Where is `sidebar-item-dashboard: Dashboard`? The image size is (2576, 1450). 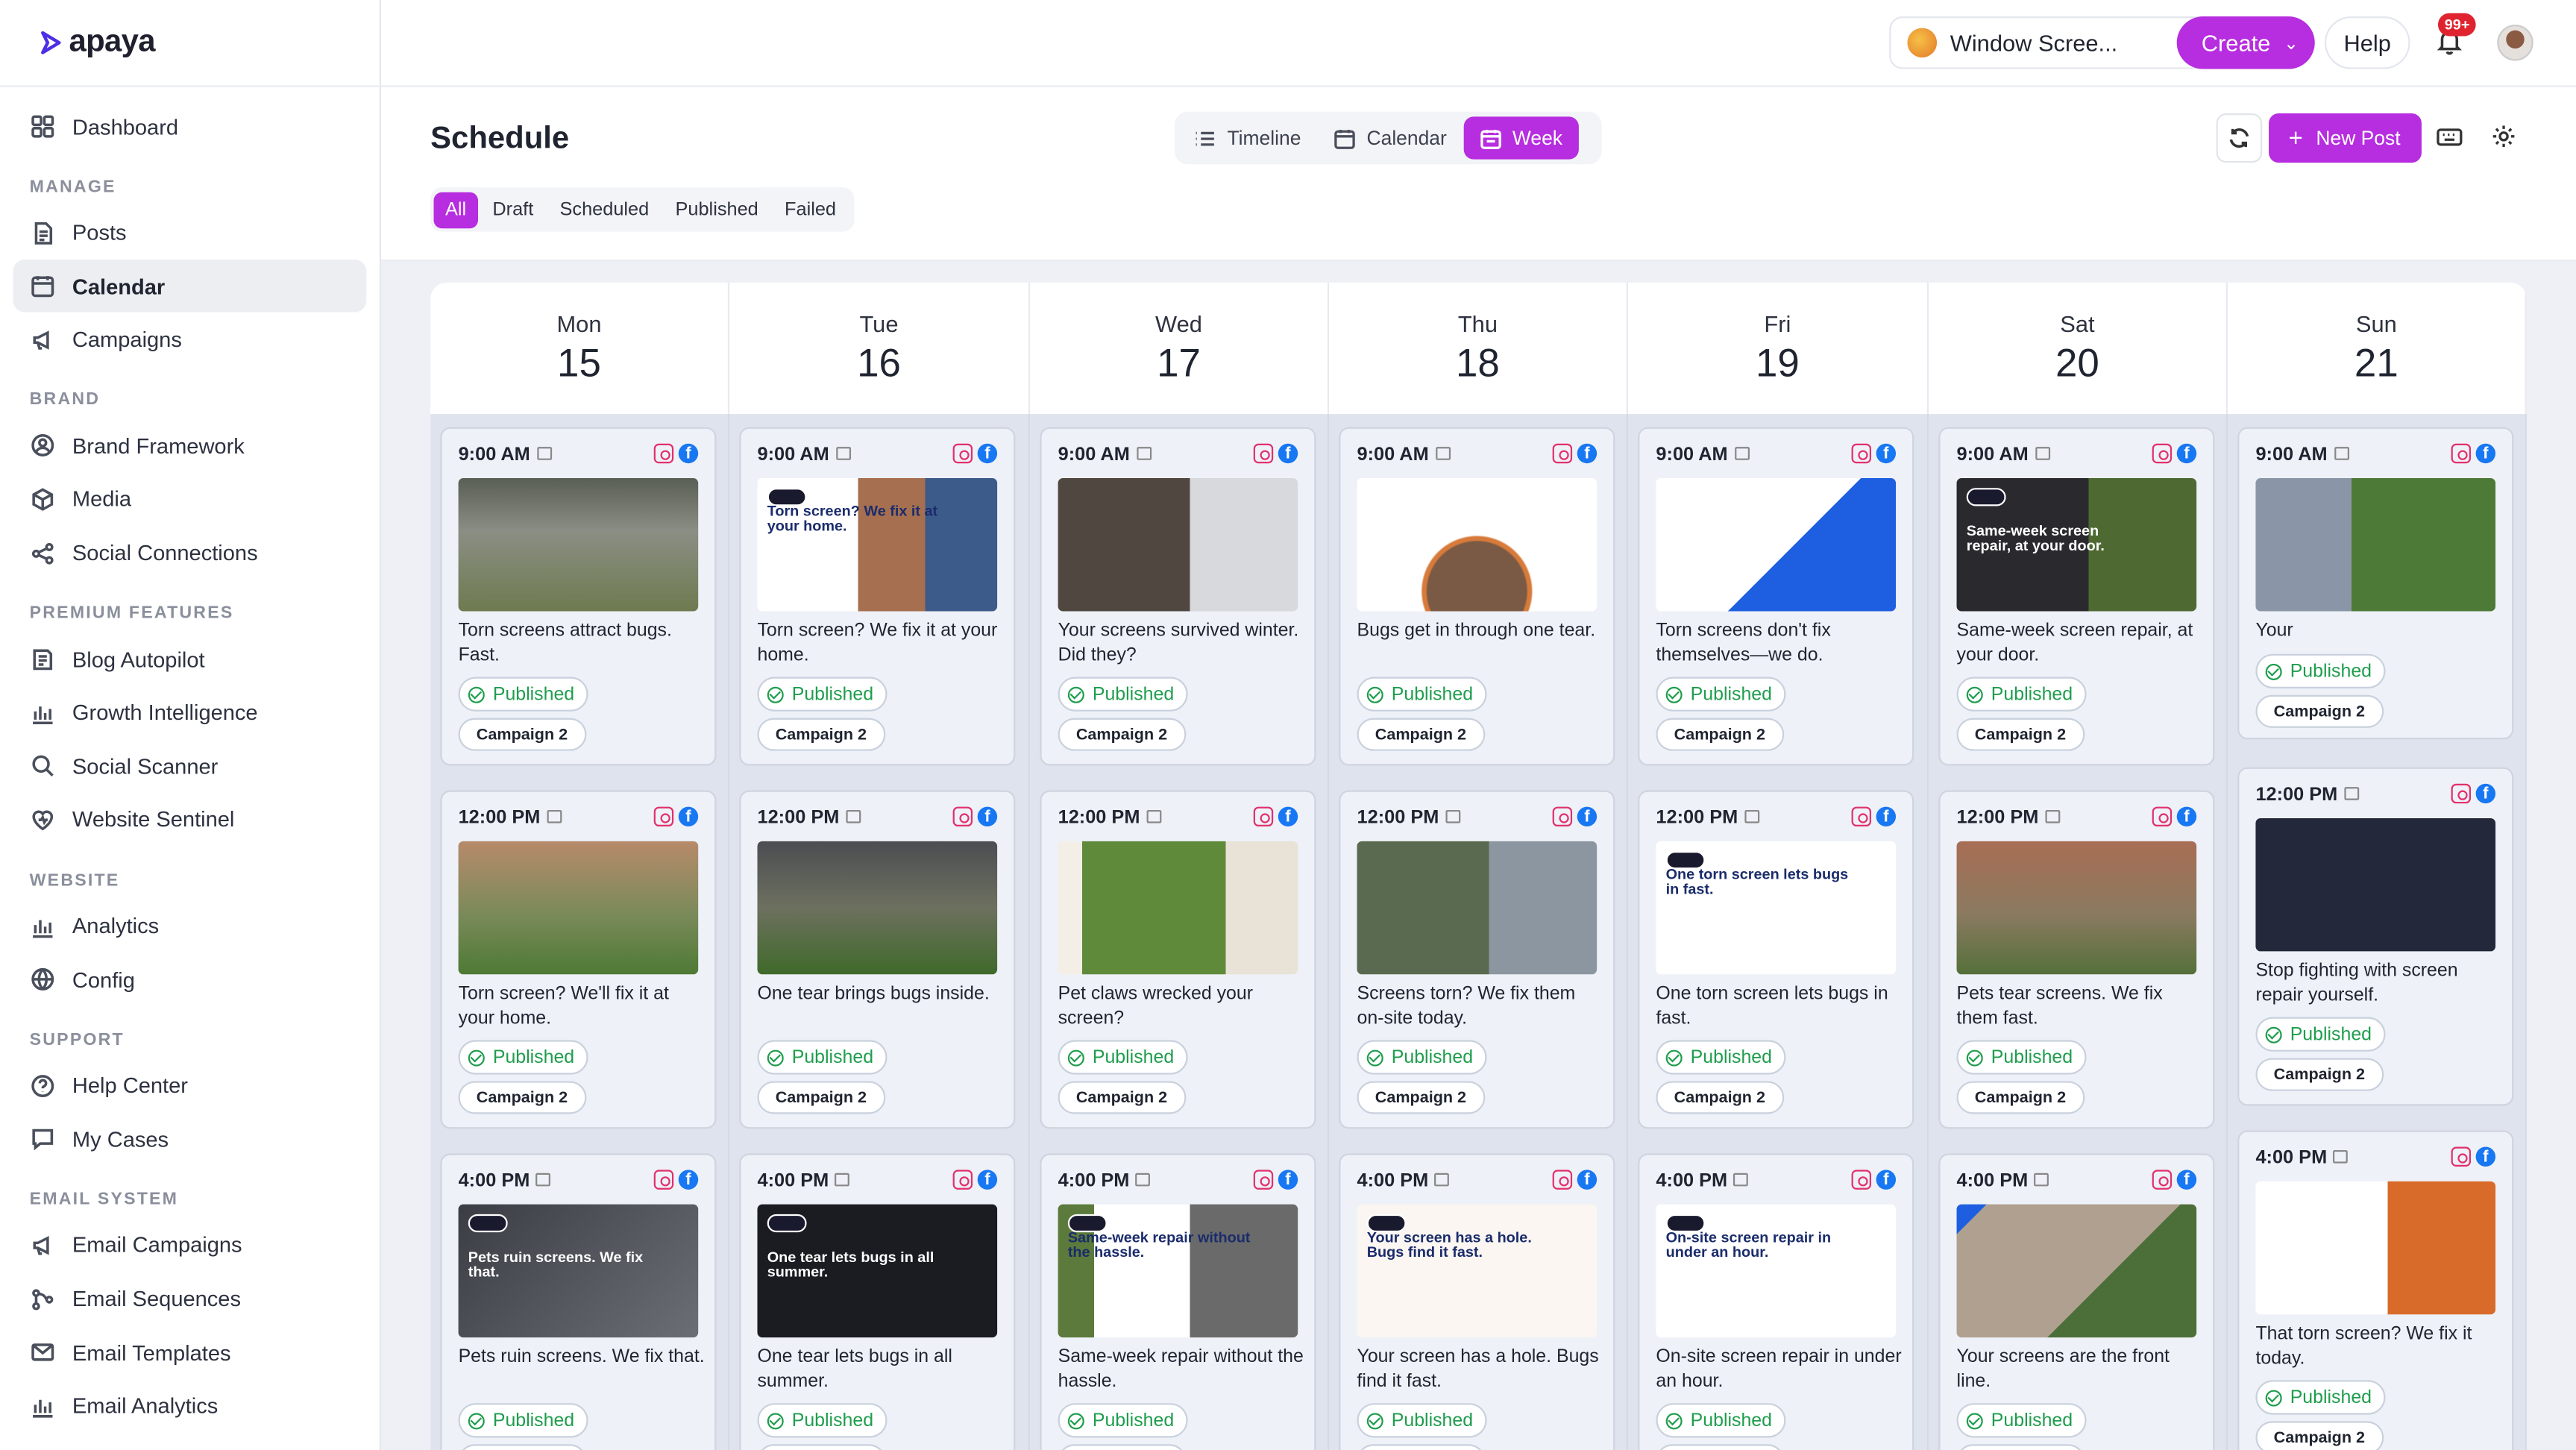
sidebar-item-dashboard: Dashboard is located at coordinates (190, 126).